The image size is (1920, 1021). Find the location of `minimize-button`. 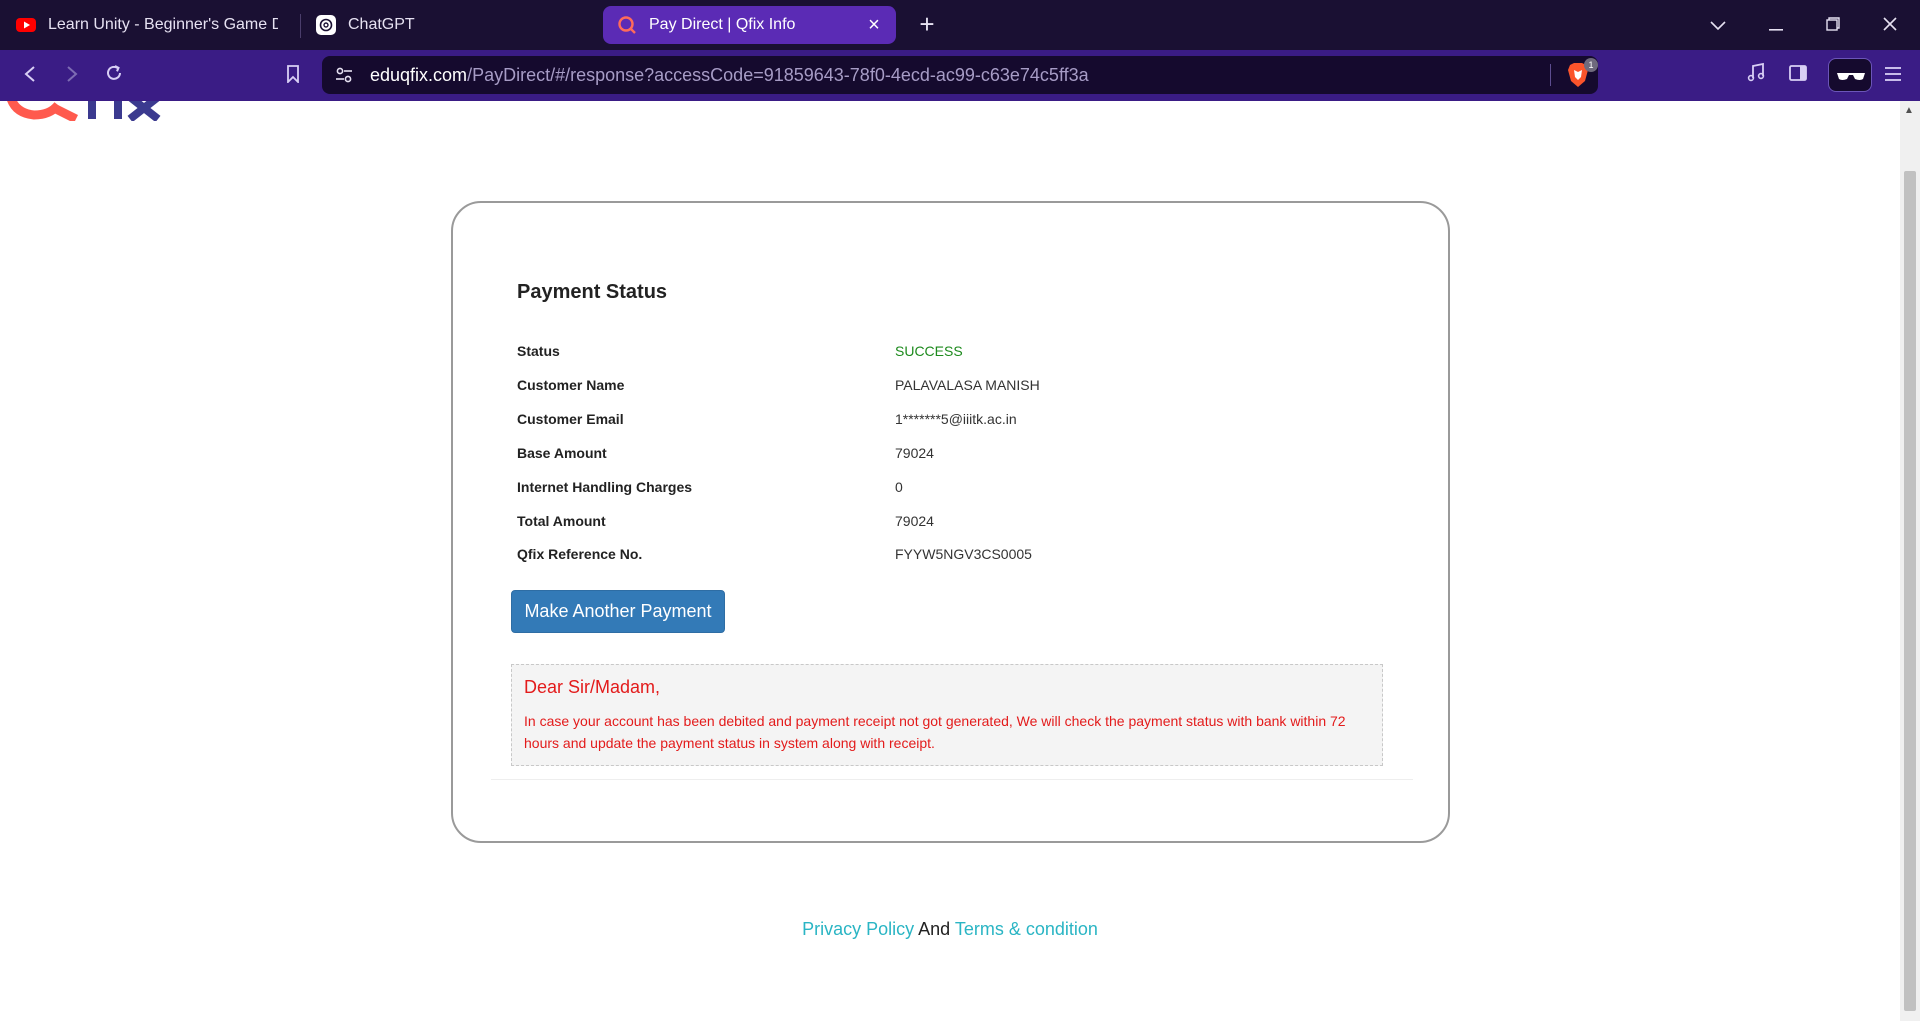

minimize-button is located at coordinates (1776, 25).